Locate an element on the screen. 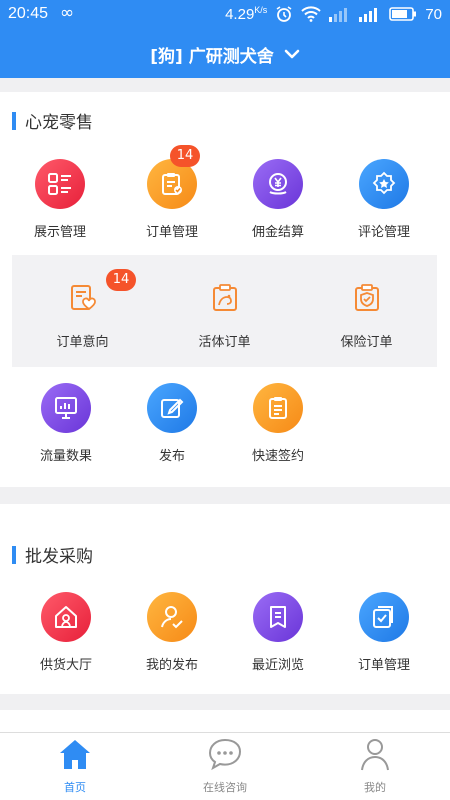 This screenshot has height=800, width=450. tab-home: 首页 is located at coordinates (75, 766).